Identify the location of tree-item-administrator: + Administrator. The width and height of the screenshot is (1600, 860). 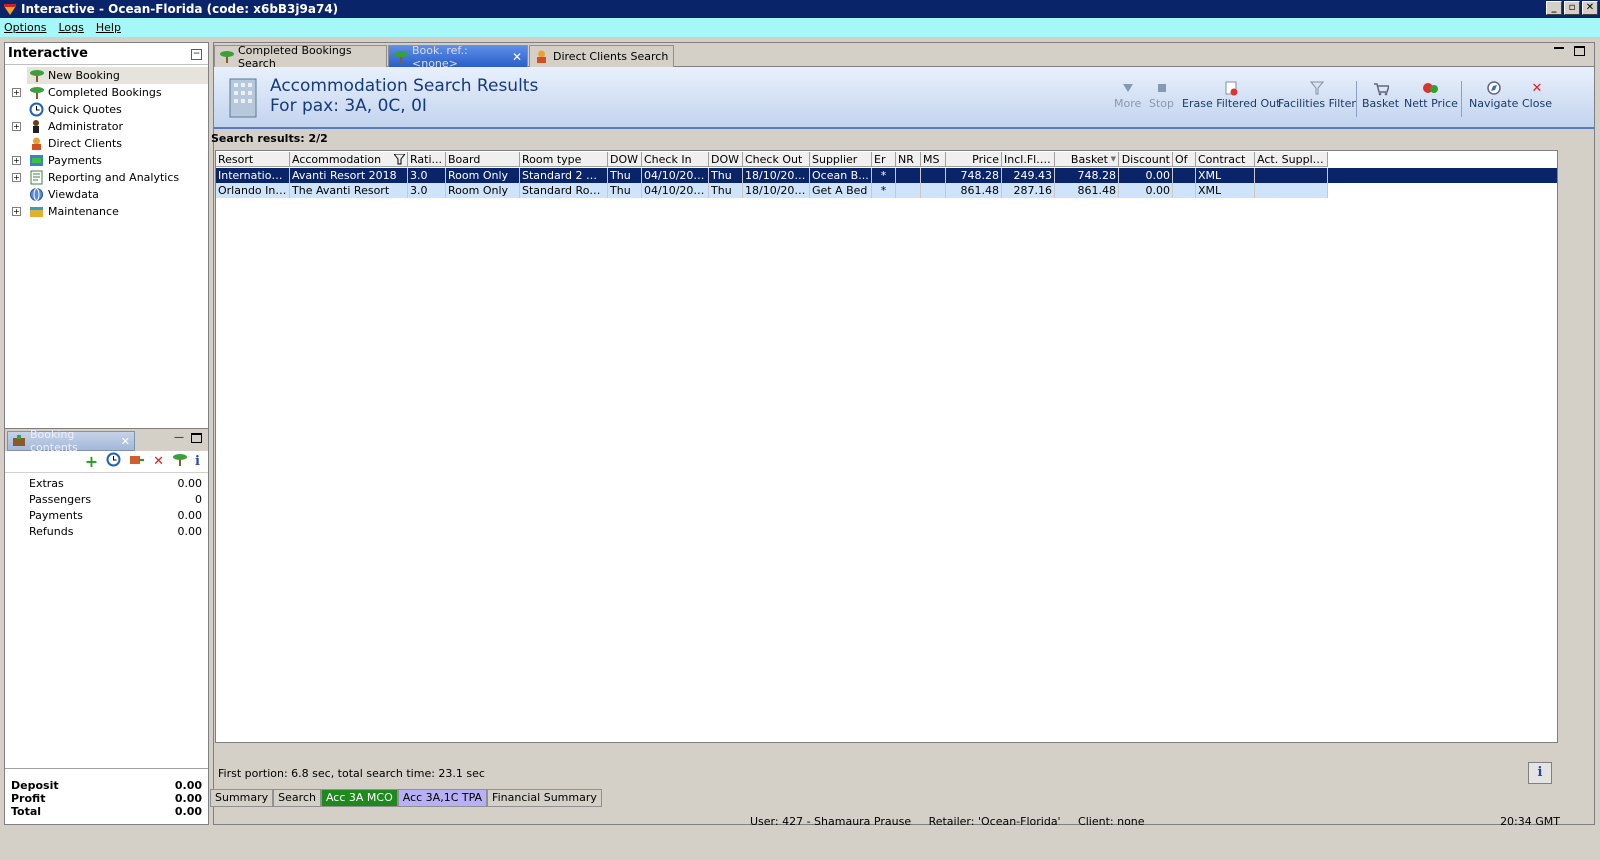
(106, 126).